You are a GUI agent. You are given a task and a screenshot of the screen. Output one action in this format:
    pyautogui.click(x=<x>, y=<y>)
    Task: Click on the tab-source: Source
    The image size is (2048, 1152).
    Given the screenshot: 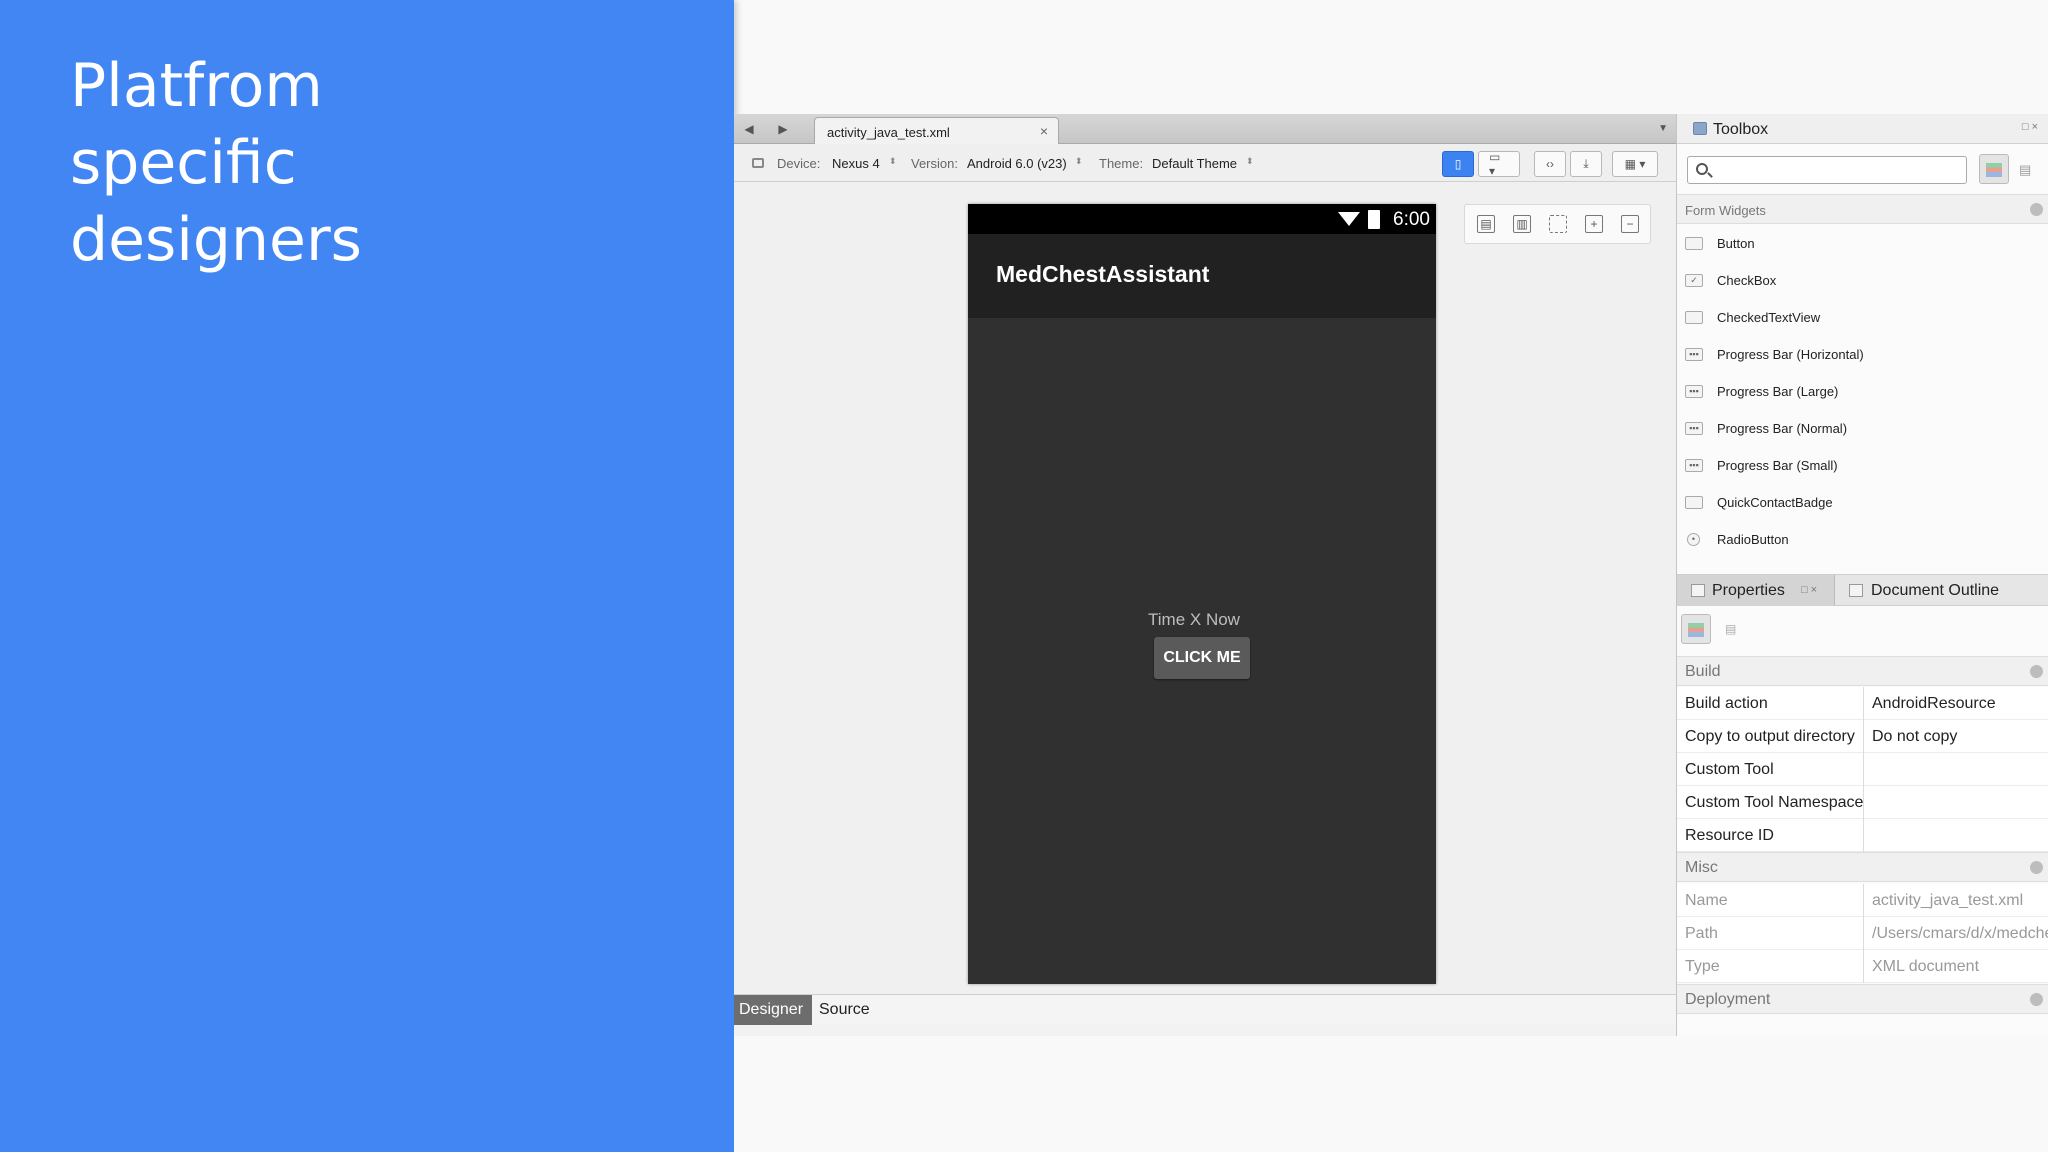 What is the action you would take?
    pyautogui.click(x=844, y=1010)
    